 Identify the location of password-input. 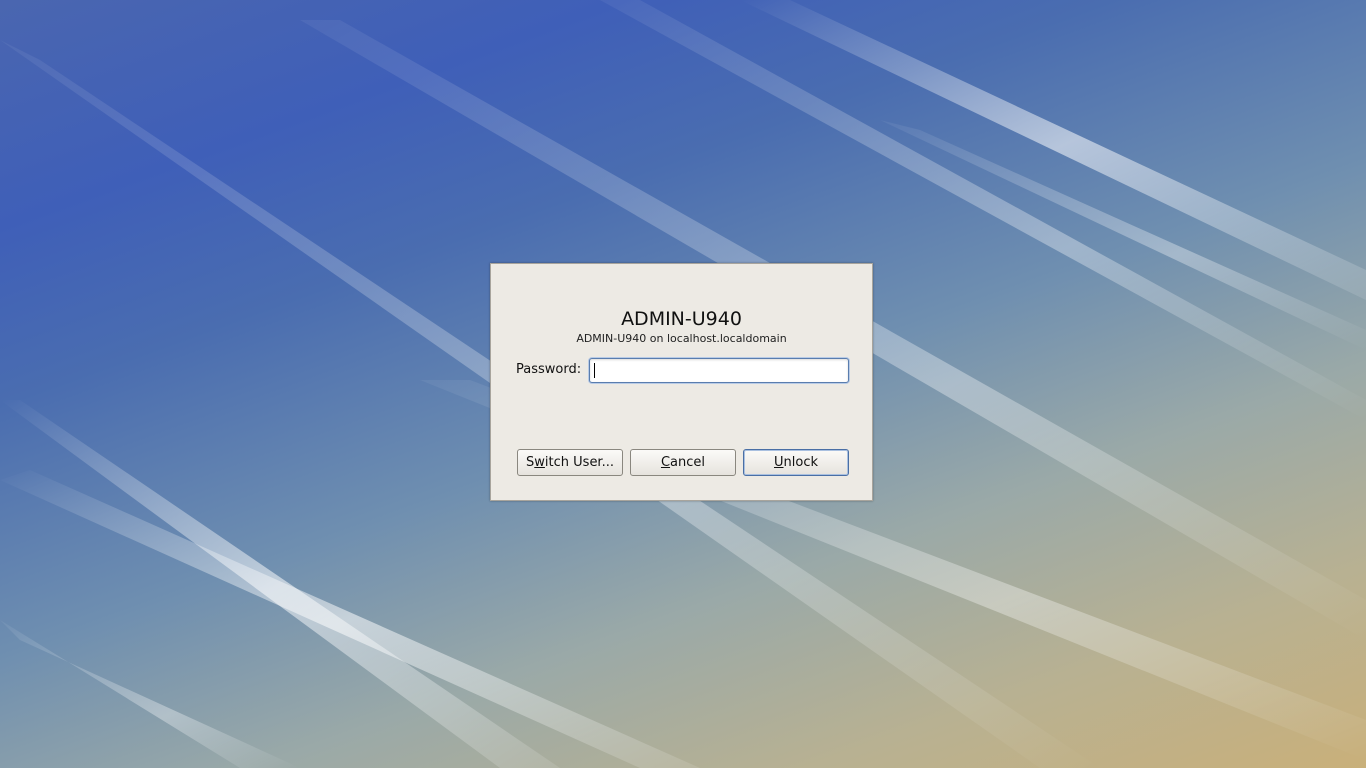
(719, 370).